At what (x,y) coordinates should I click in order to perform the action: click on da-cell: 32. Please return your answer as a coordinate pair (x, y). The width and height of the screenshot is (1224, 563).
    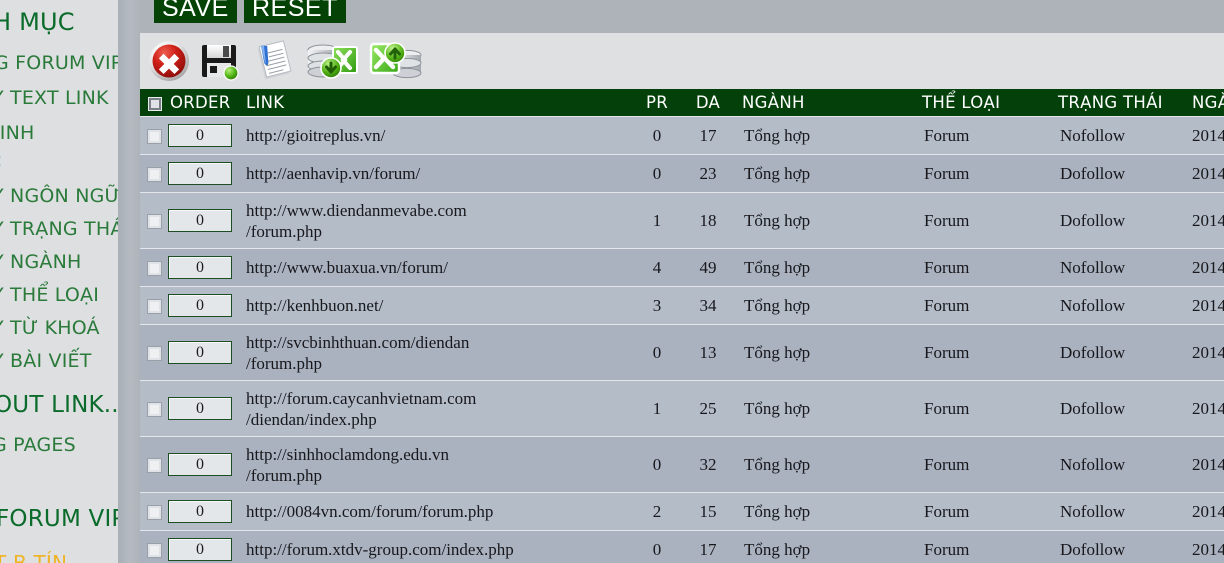
    Looking at the image, I should click on (708, 464).